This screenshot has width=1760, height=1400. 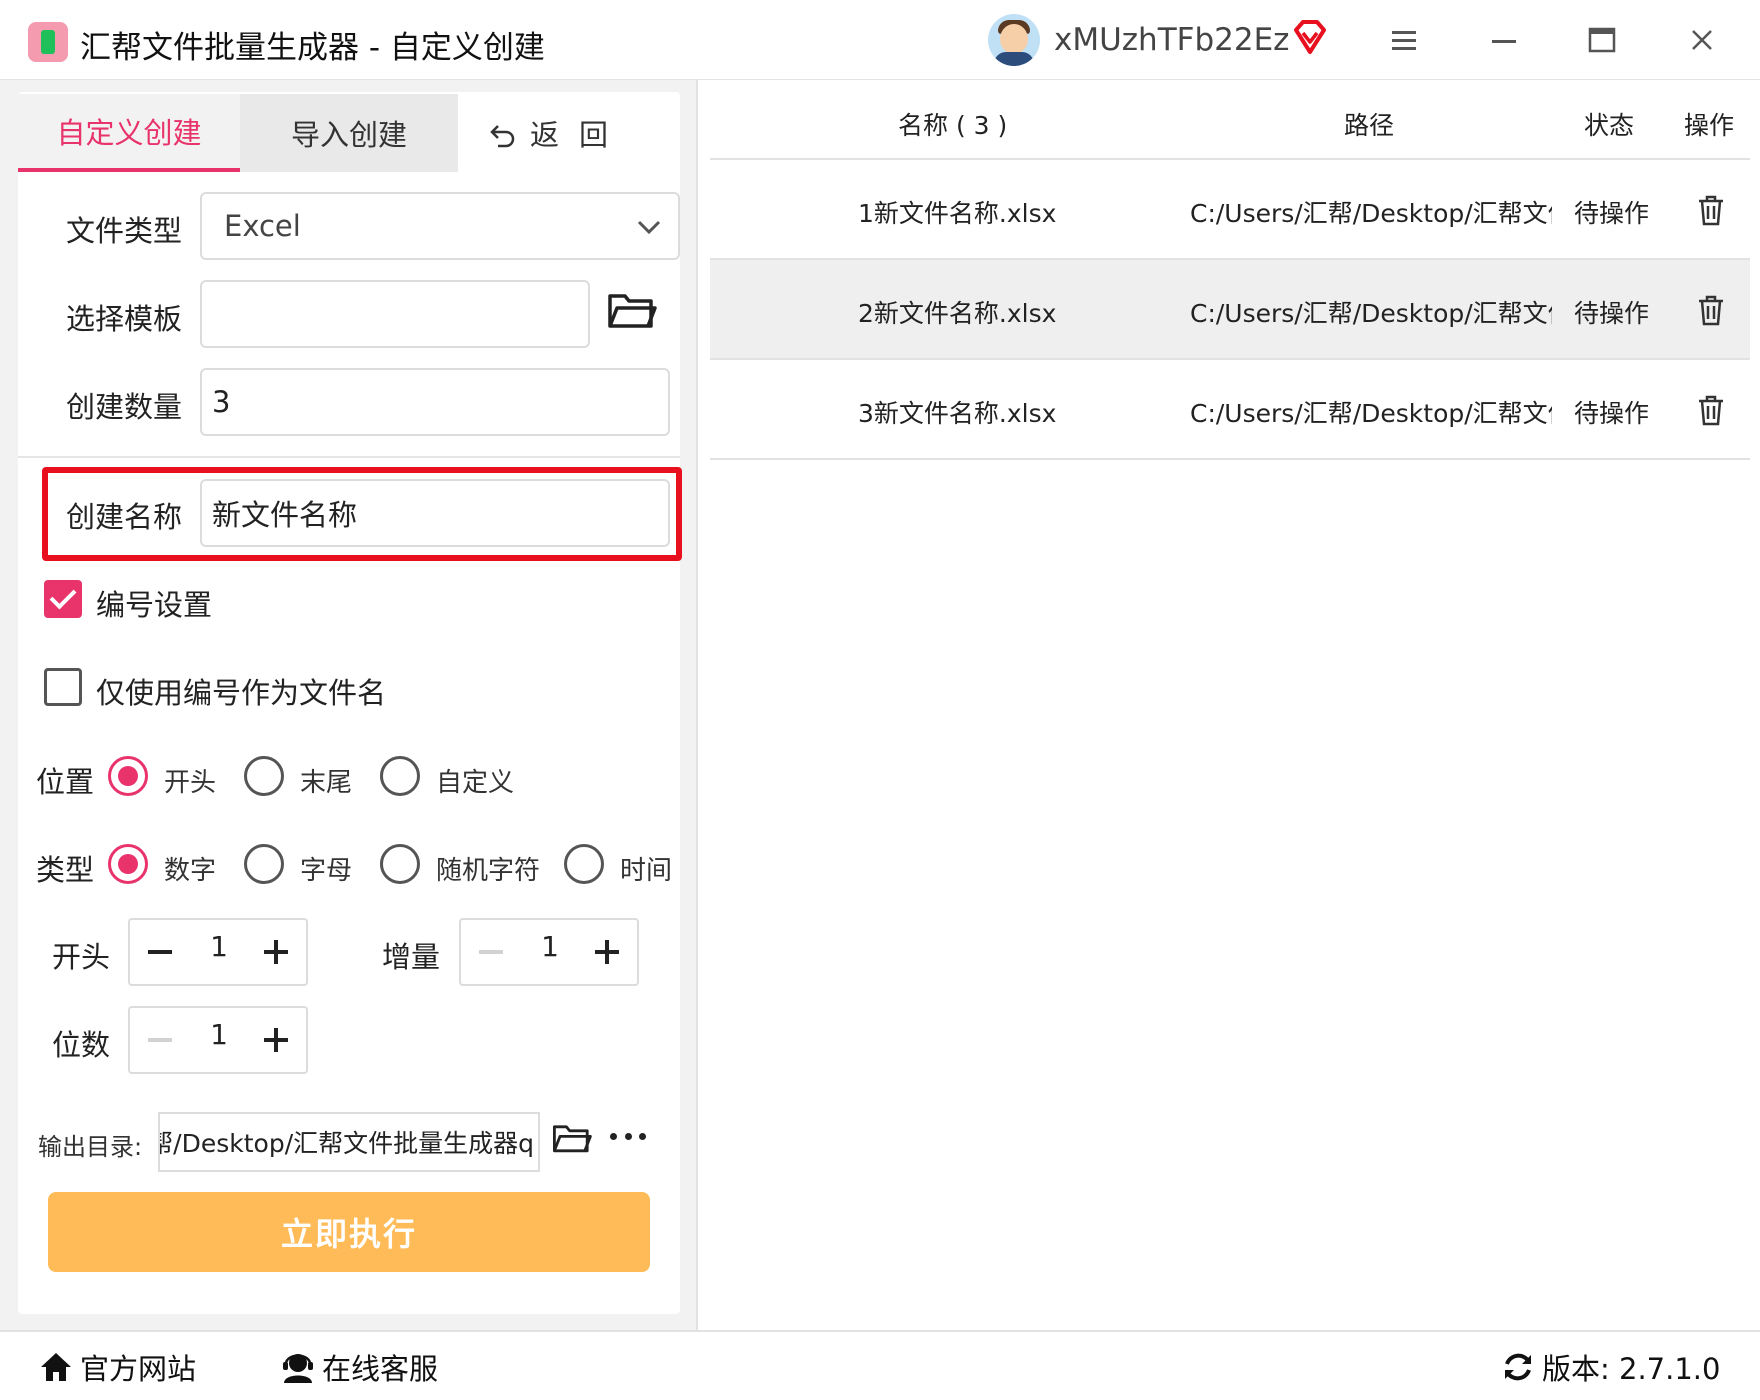 I want to click on count-label: 创建数量, so click(x=124, y=407).